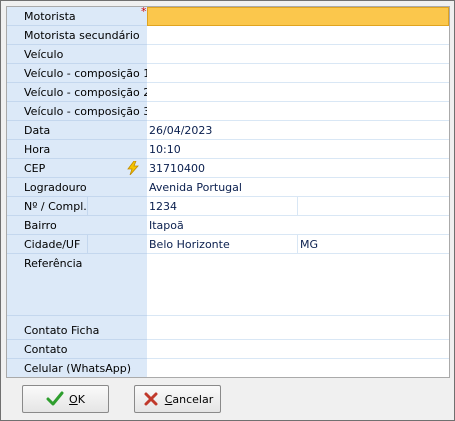  I want to click on row-bairro: Bairro Itapoã, so click(228, 225).